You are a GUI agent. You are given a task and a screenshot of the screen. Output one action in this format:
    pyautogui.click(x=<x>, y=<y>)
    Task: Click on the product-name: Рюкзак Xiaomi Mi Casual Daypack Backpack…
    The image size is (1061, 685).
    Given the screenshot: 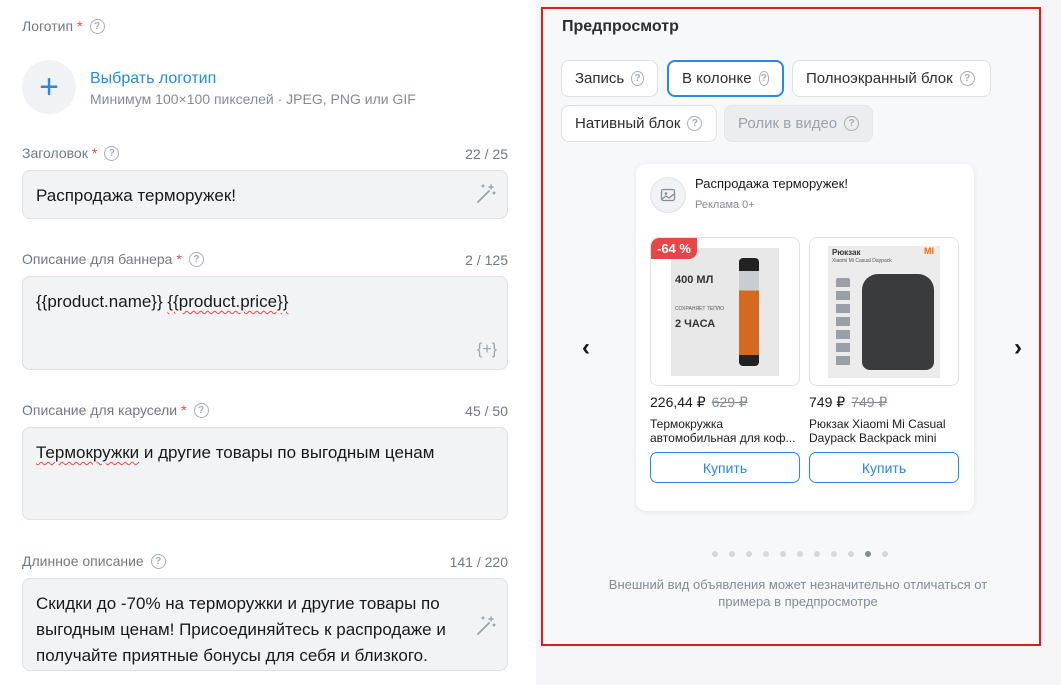 What is the action you would take?
    pyautogui.click(x=877, y=431)
    